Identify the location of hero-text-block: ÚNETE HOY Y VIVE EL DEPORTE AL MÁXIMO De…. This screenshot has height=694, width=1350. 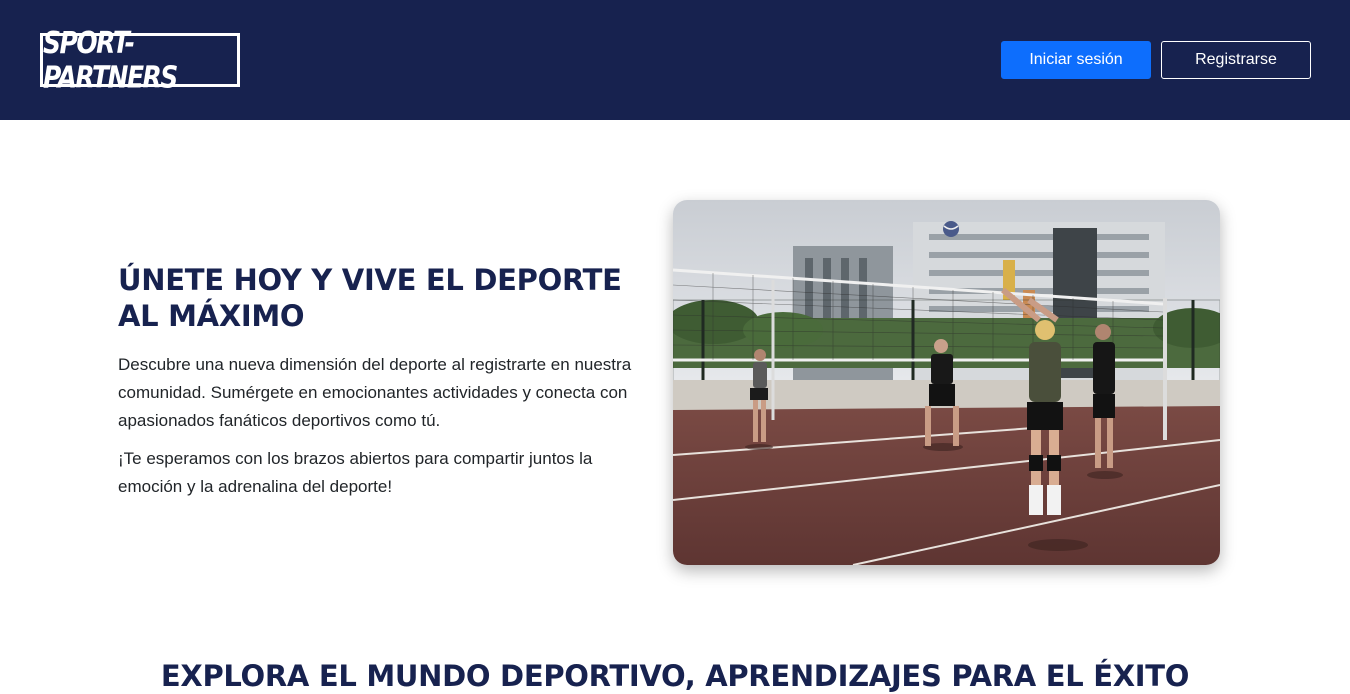
(378, 381).